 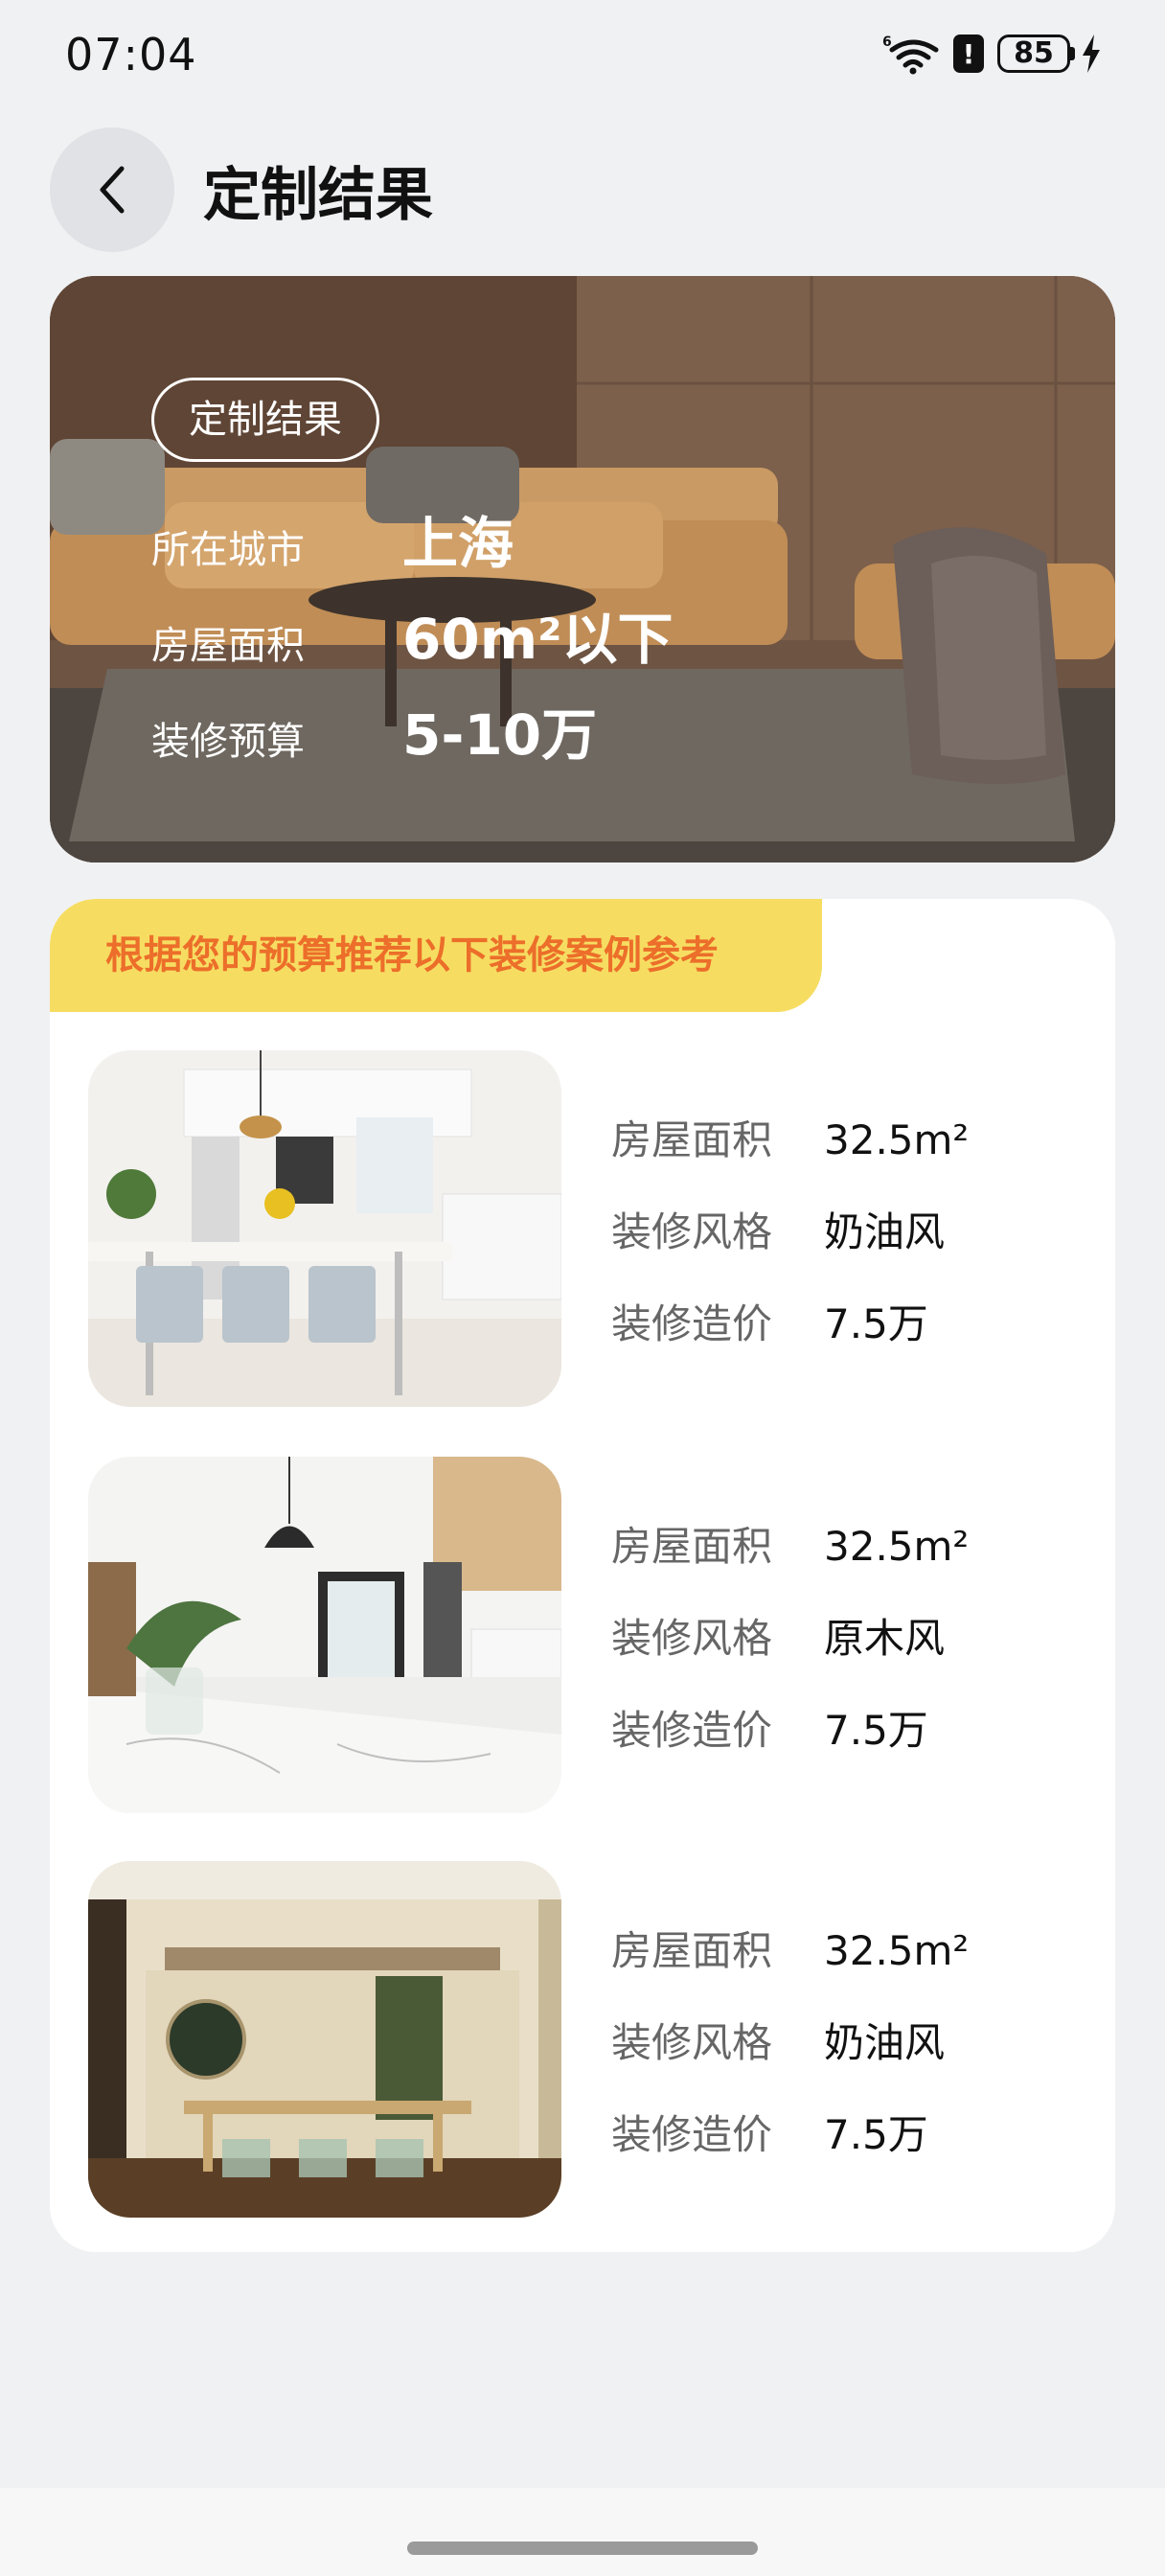 What do you see at coordinates (324, 2039) in the screenshot?
I see `case-image-tea-room` at bounding box center [324, 2039].